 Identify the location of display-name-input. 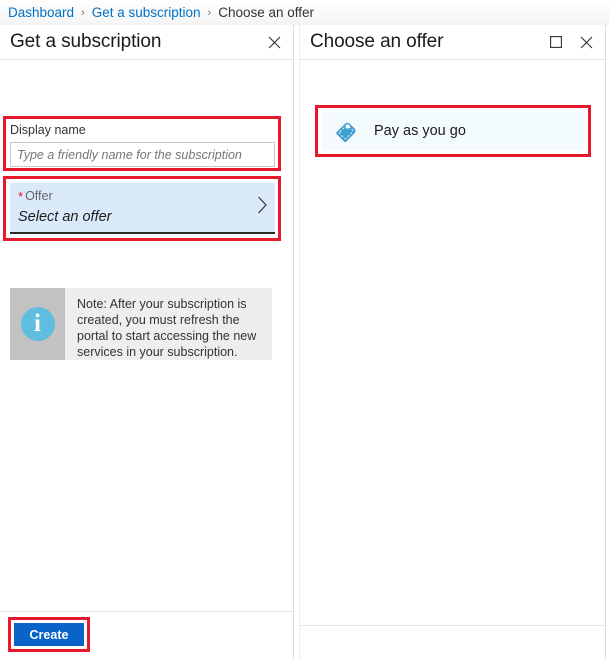
(142, 154).